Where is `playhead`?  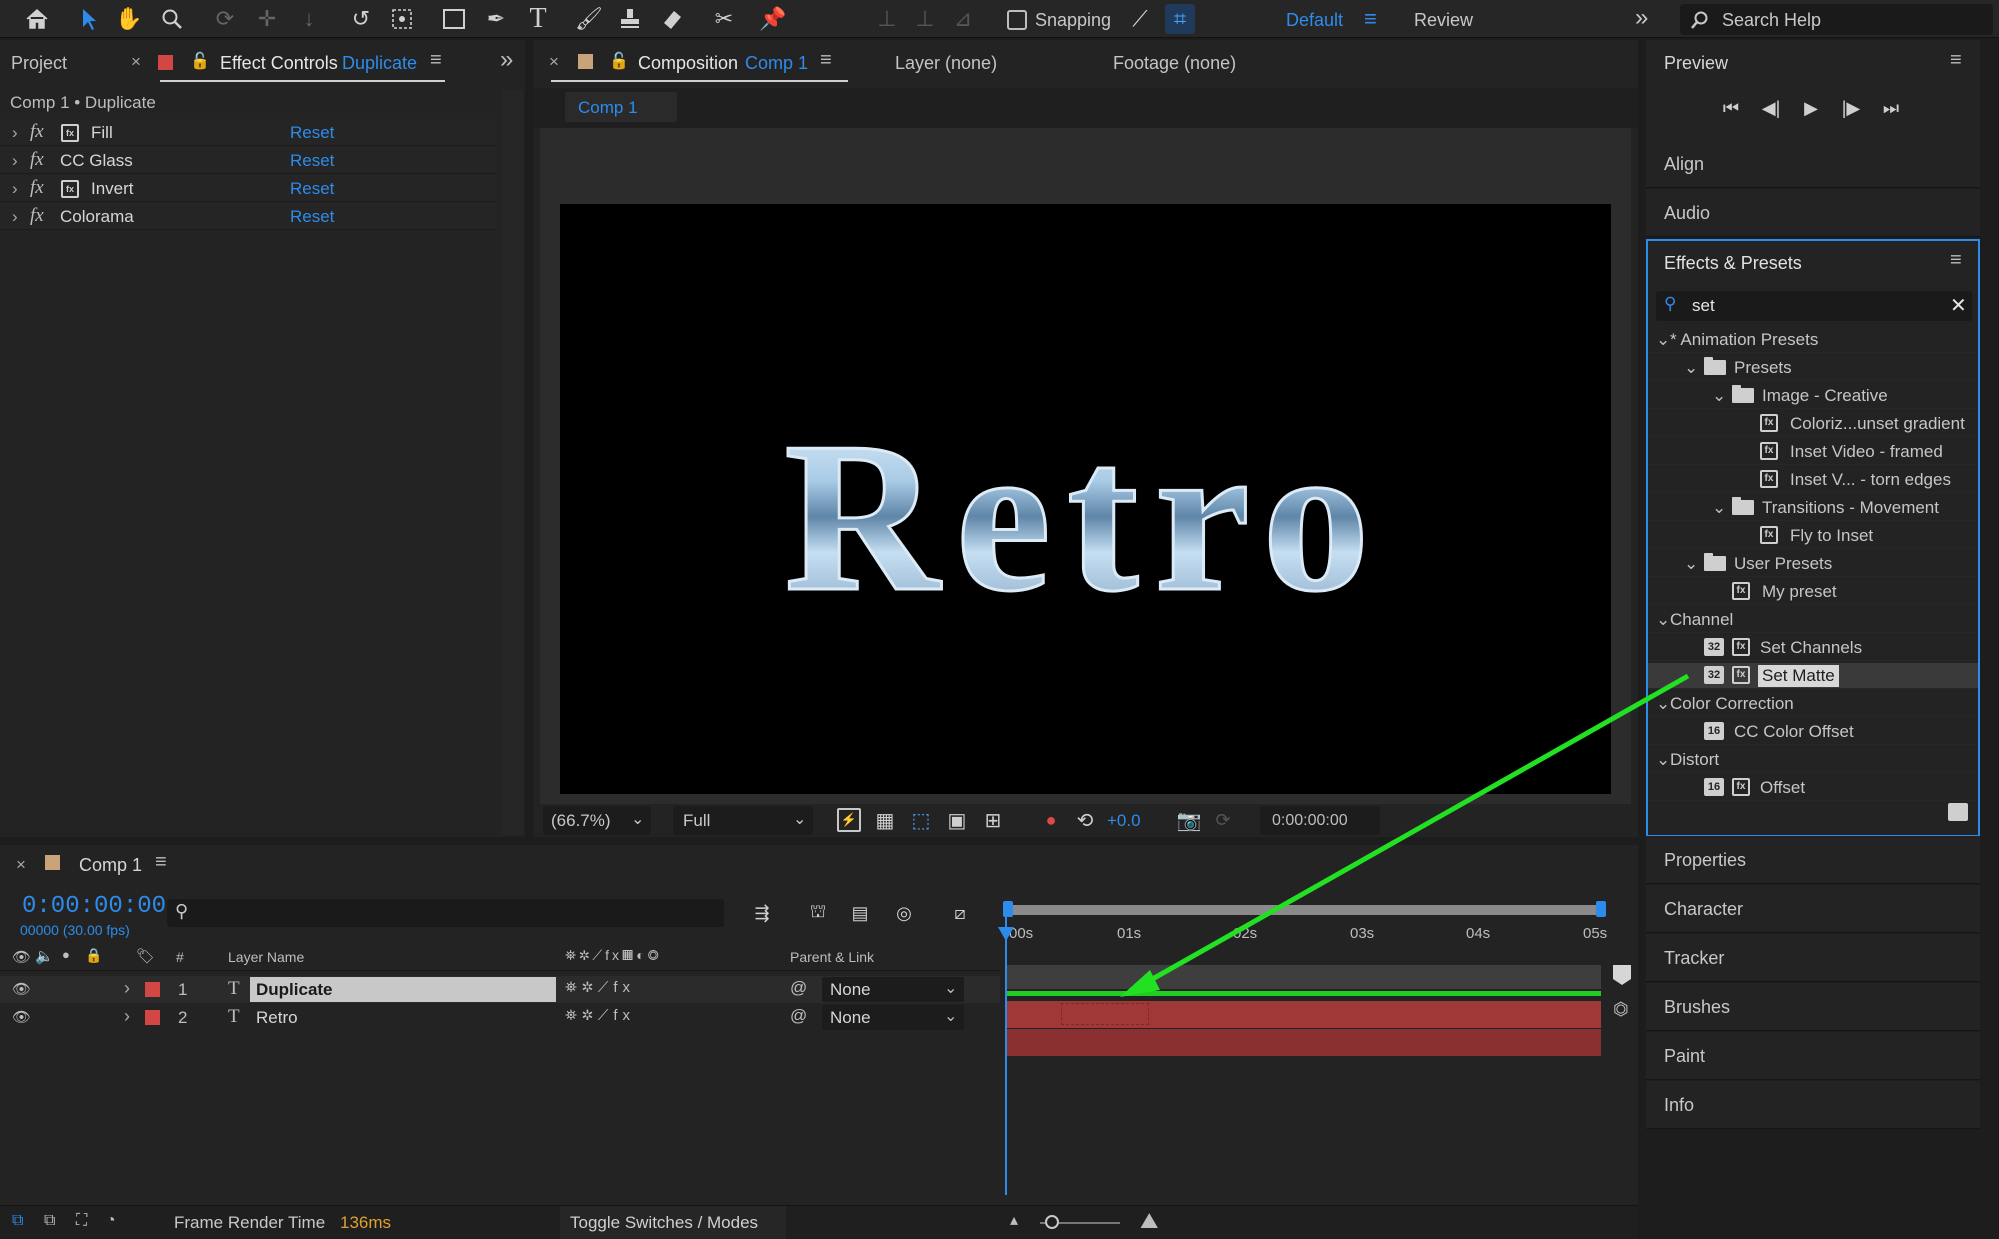 playhead is located at coordinates (1006, 1055).